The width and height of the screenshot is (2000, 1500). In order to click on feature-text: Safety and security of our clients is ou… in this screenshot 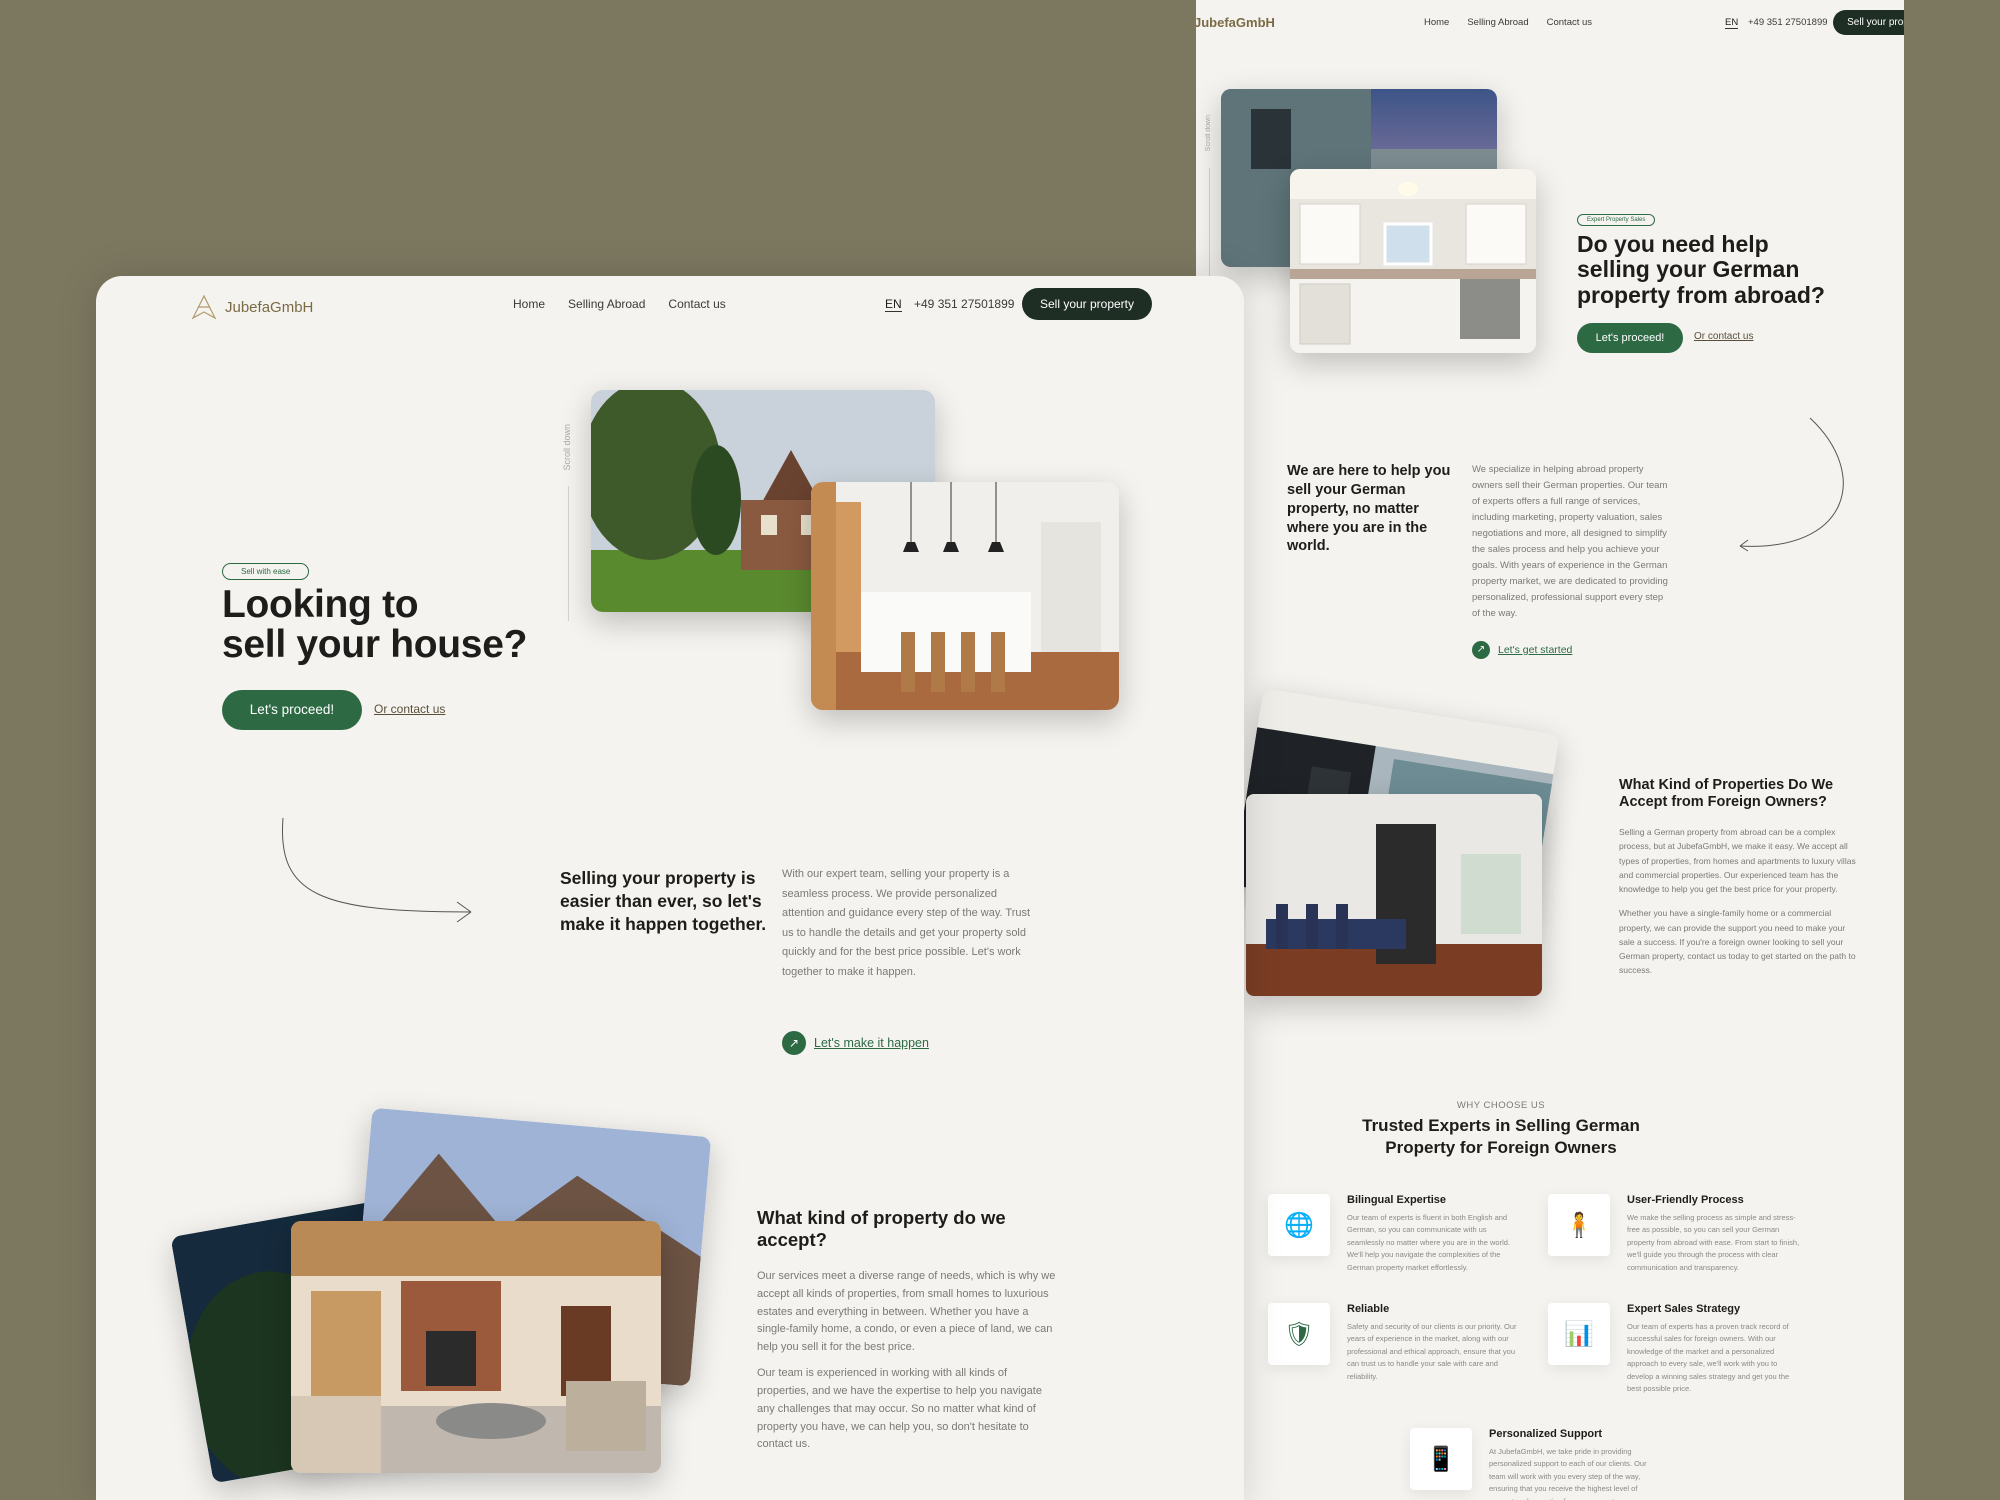, I will do `click(1432, 1351)`.